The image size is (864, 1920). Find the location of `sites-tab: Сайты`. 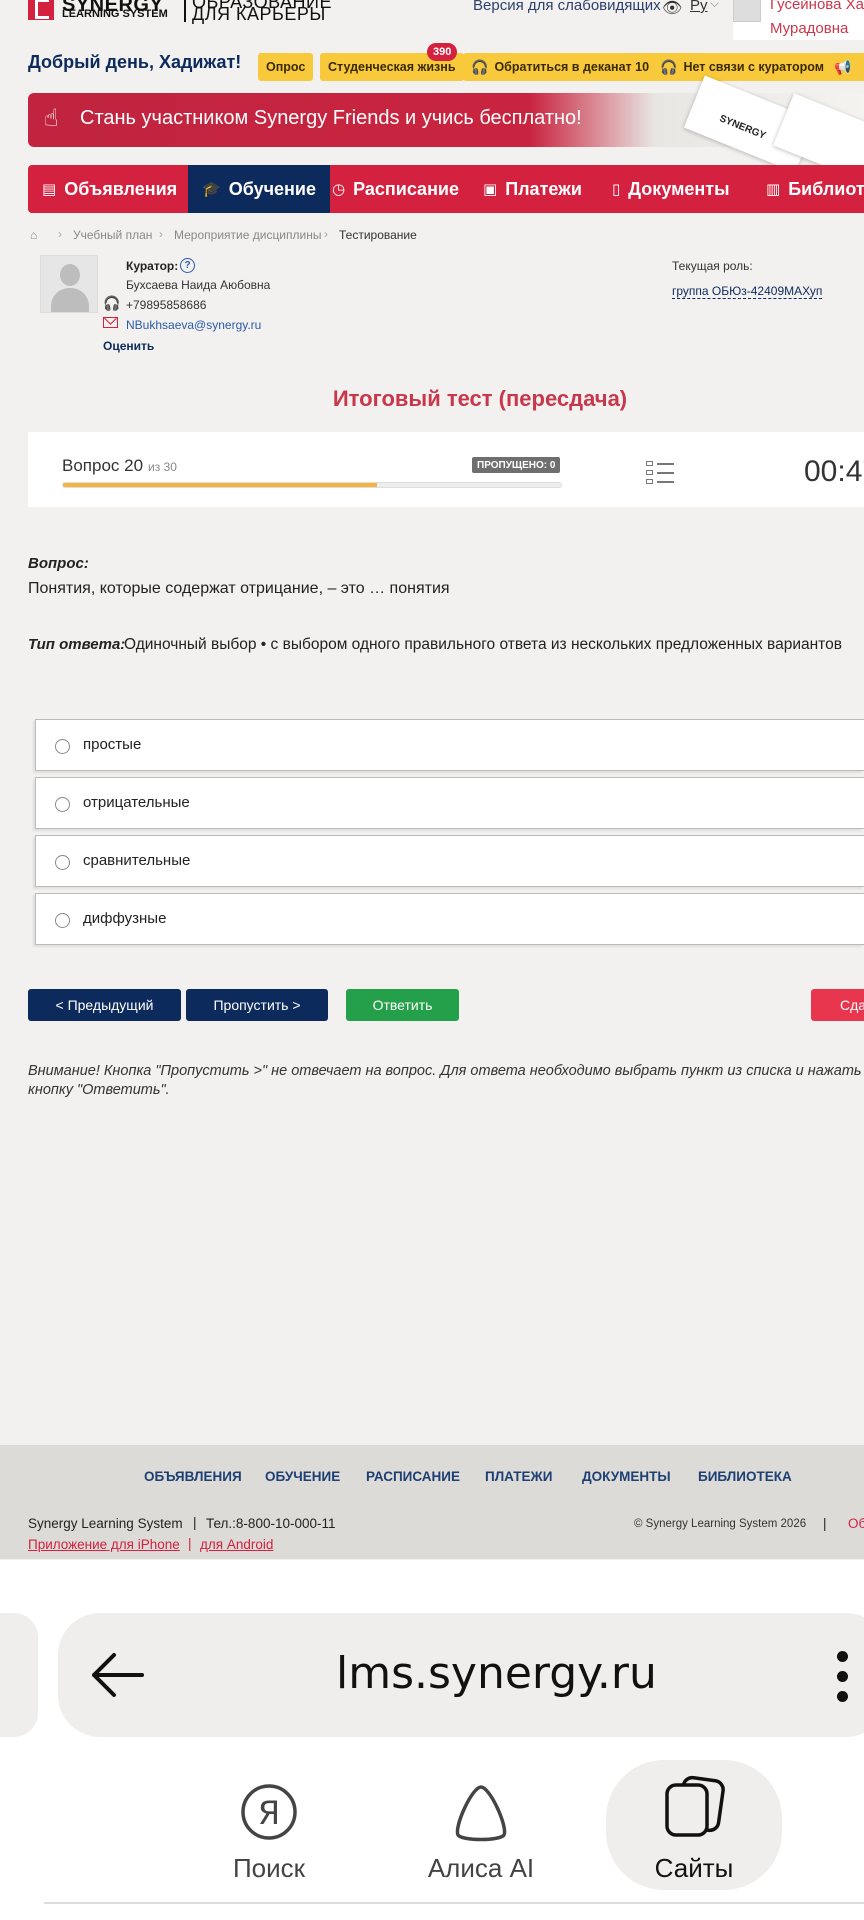

sites-tab: Сайты is located at coordinates (694, 1829).